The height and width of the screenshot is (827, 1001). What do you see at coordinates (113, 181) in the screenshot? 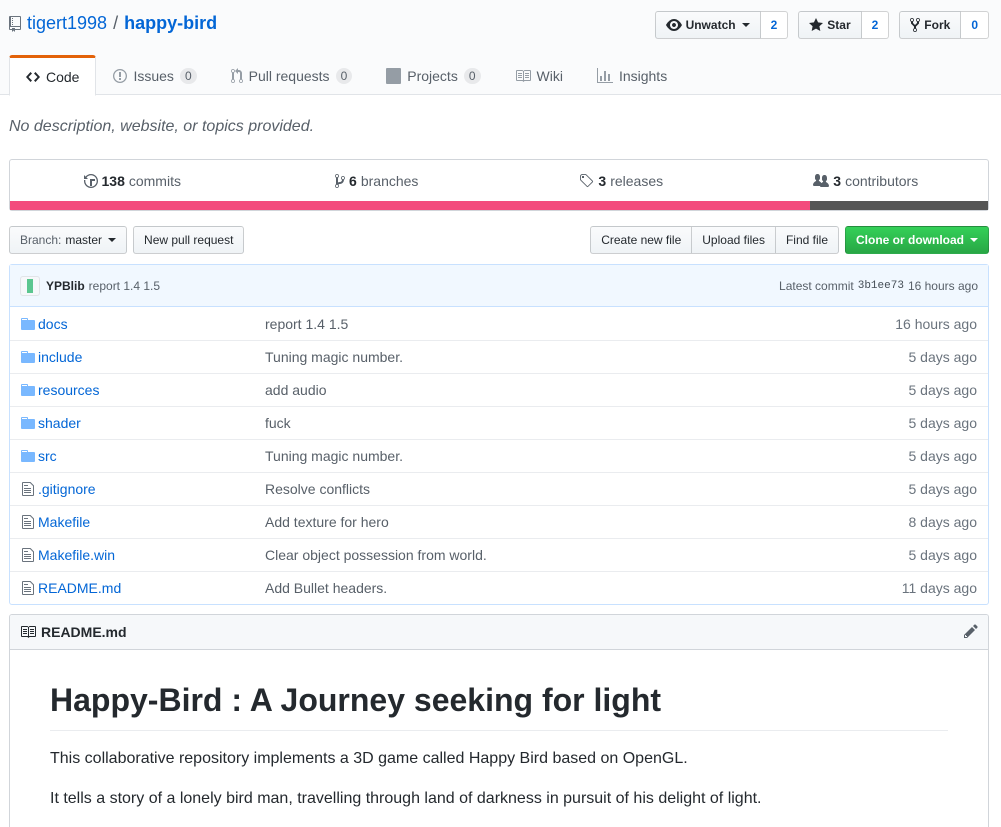
I see `commits-count: 138` at bounding box center [113, 181].